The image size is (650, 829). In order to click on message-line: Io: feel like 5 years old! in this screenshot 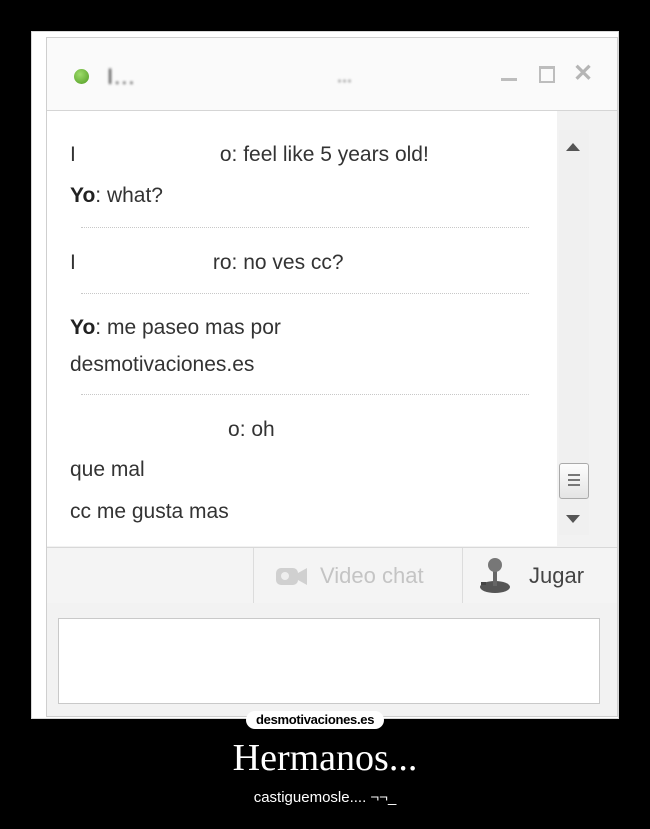, I will do `click(249, 155)`.